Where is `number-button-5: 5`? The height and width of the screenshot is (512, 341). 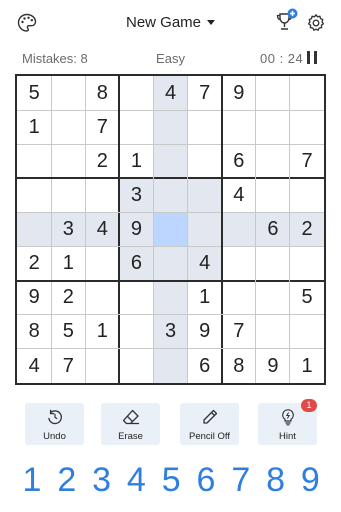
number-button-5: 5 is located at coordinates (171, 480).